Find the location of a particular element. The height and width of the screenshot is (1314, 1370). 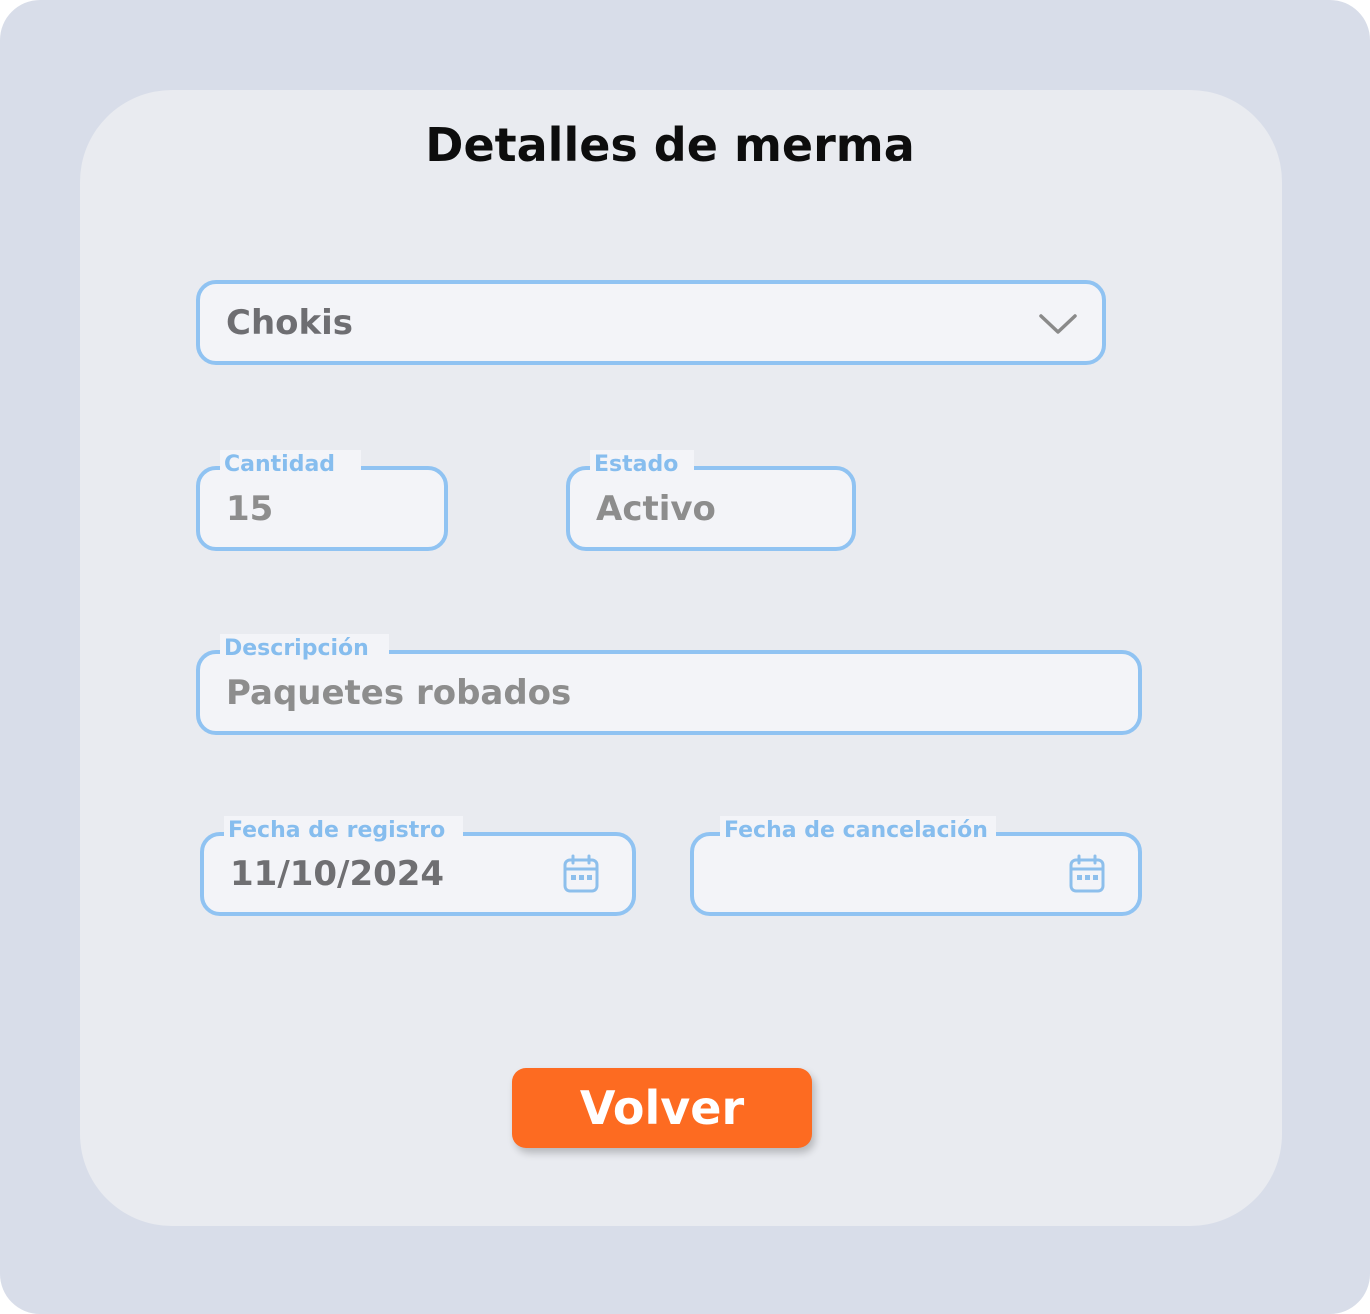

quantity-value: 15 is located at coordinates (250, 508).